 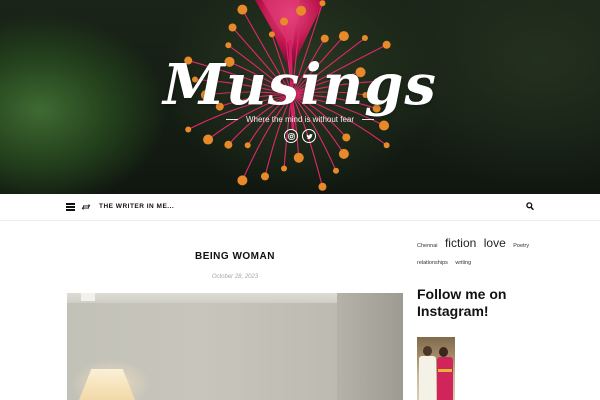 I want to click on tag-poetry: Poetry, so click(x=521, y=246).